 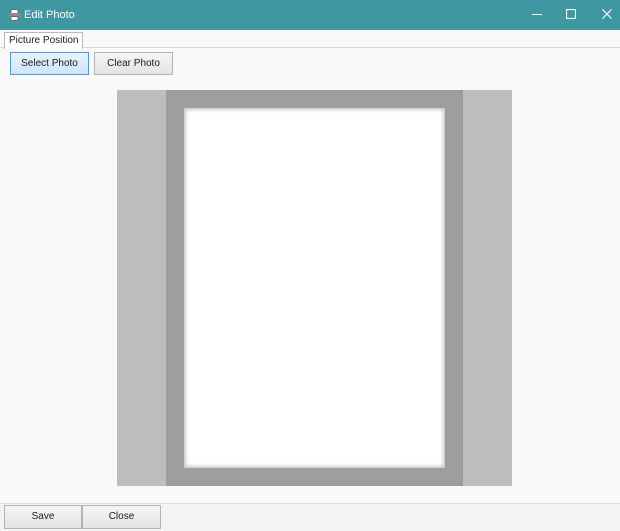 What do you see at coordinates (121, 517) in the screenshot?
I see `close-button: Close` at bounding box center [121, 517].